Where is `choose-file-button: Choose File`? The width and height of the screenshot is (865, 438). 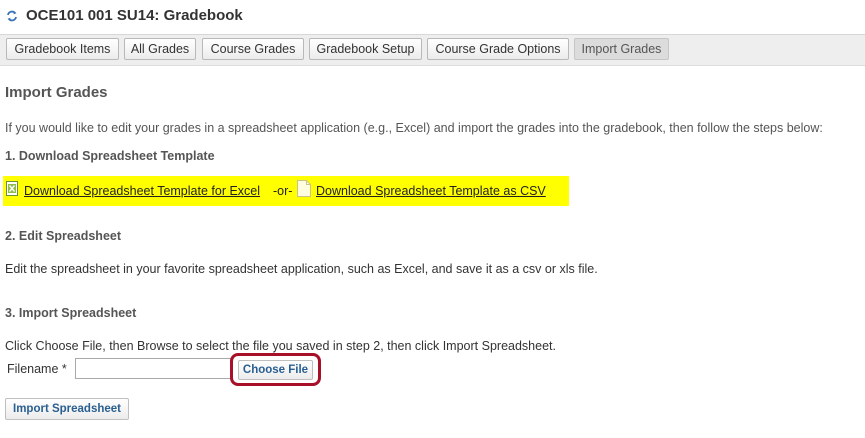
choose-file-button: Choose File is located at coordinates (275, 370).